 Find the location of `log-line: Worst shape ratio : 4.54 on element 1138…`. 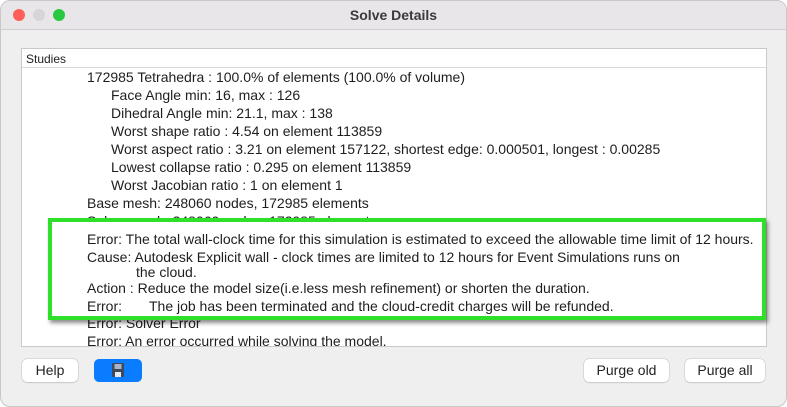

log-line: Worst shape ratio : 4.54 on element 1138… is located at coordinates (247, 131).